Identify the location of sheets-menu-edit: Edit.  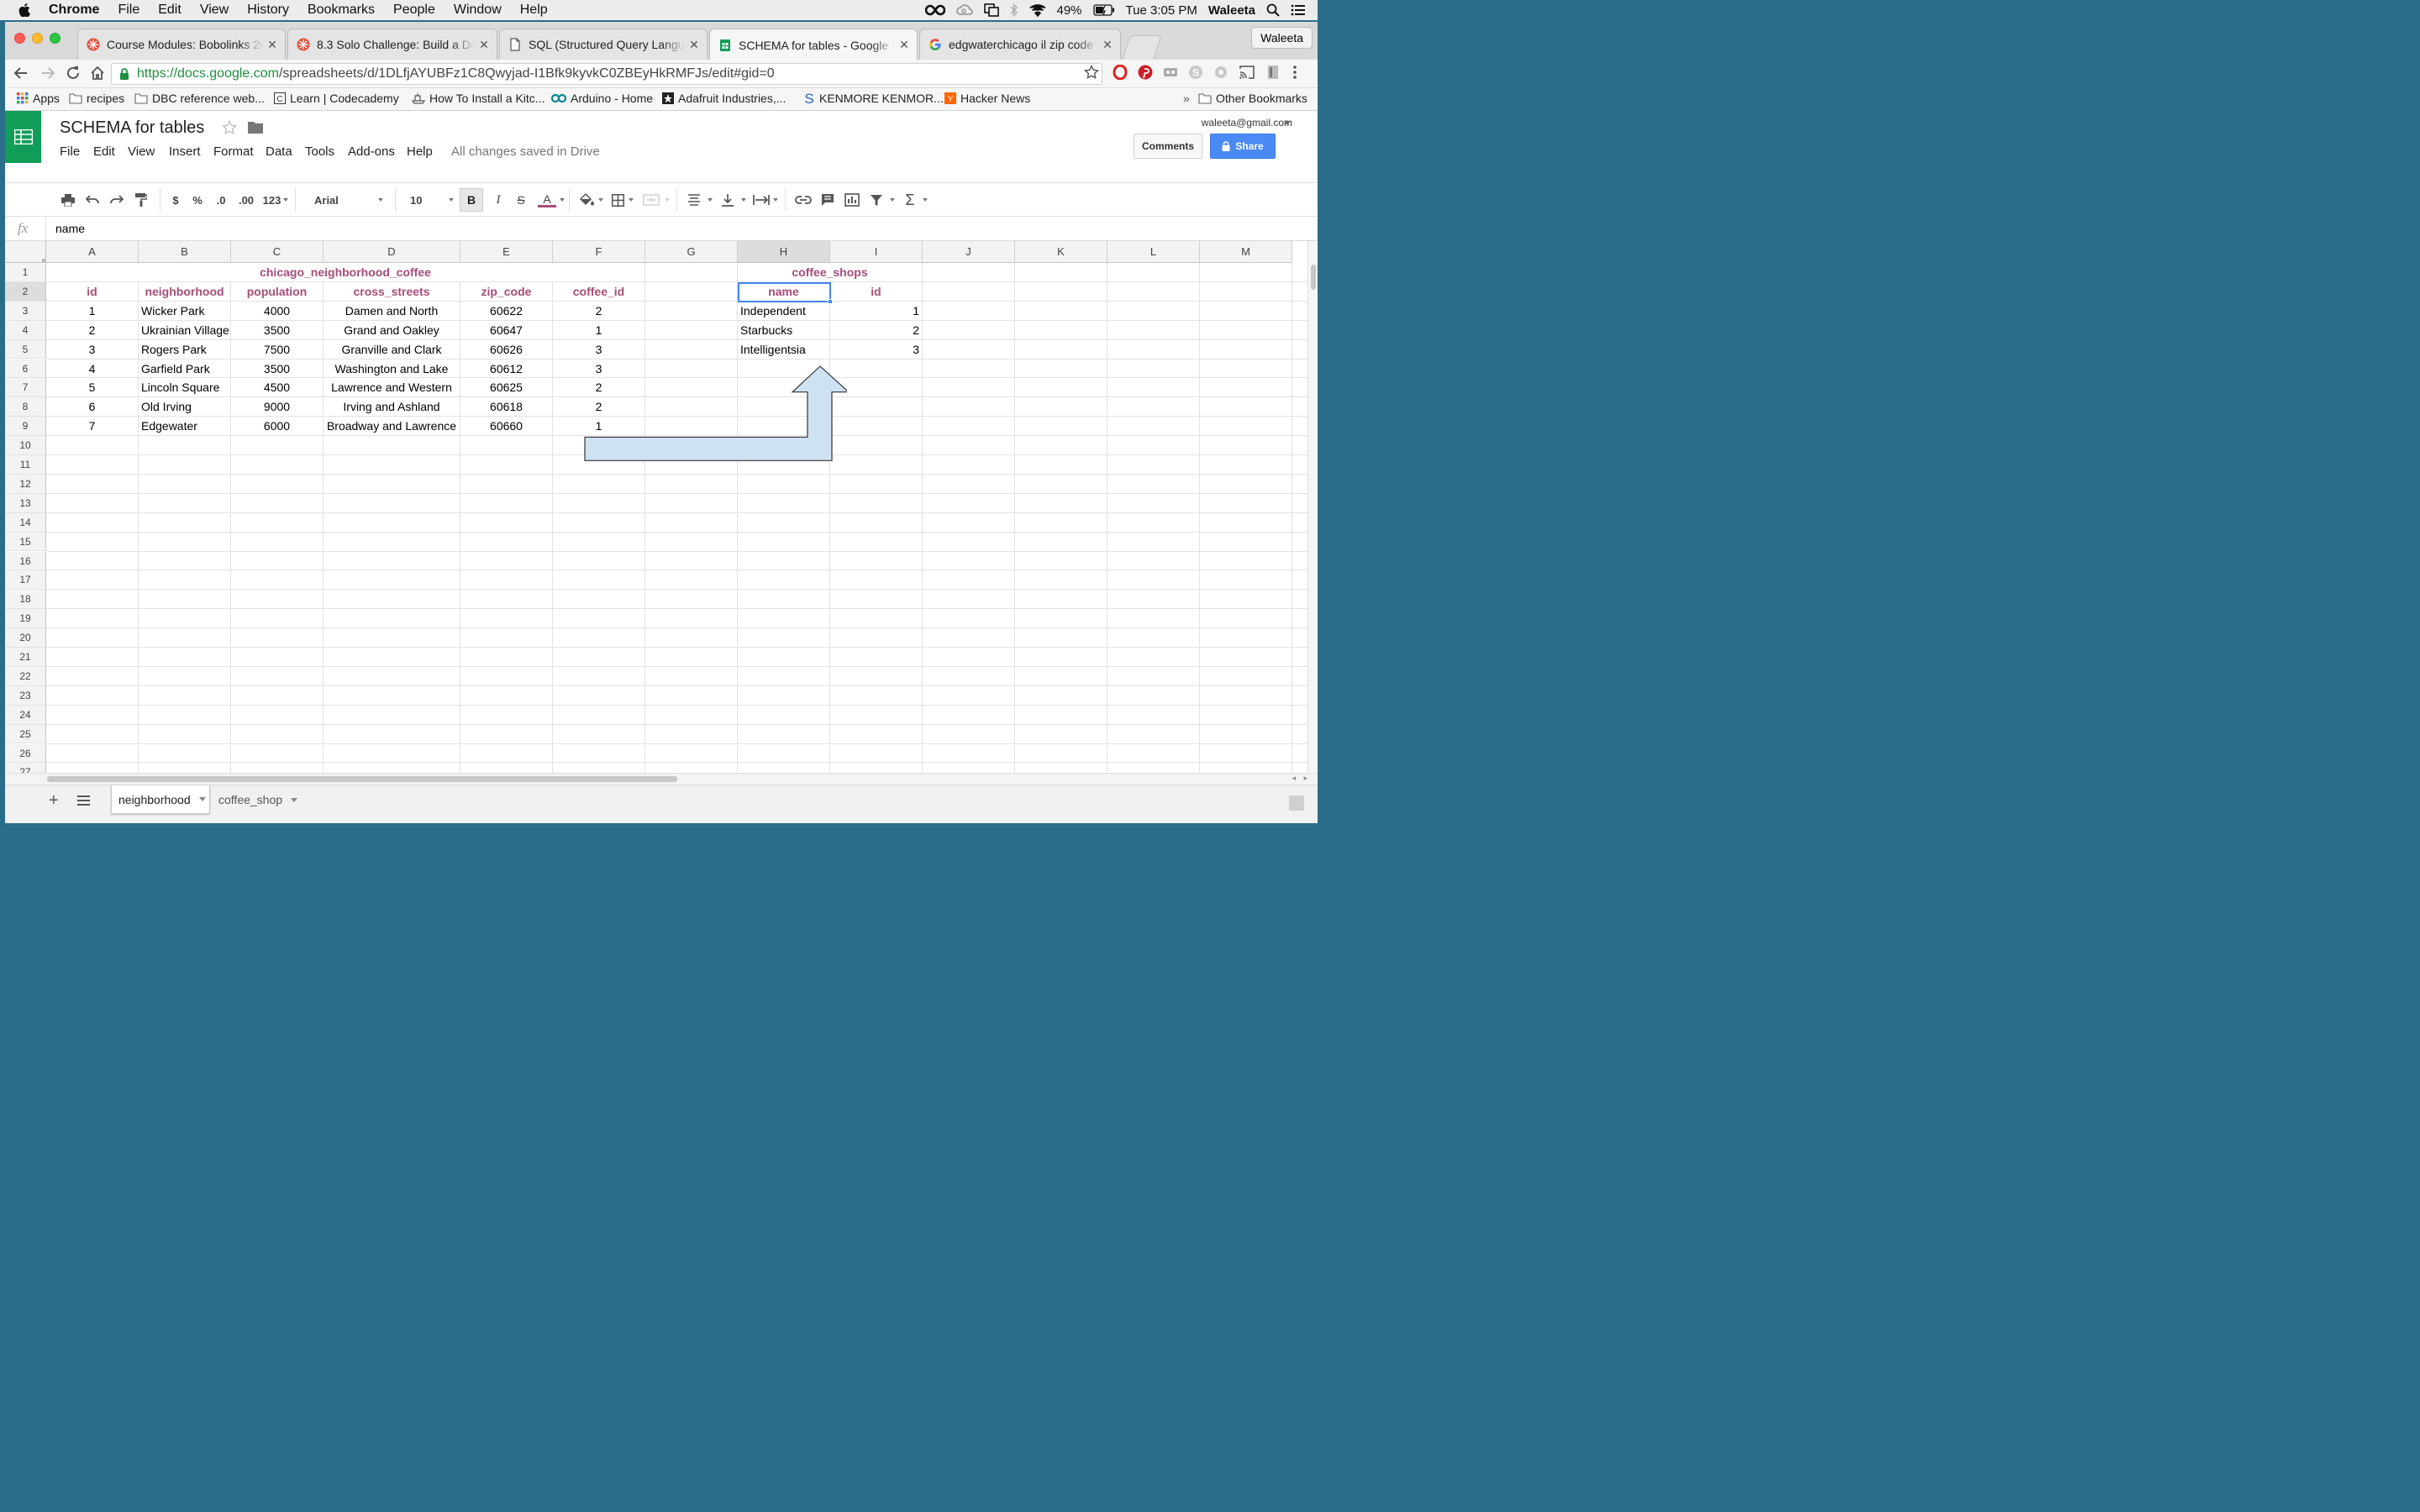
(104, 151).